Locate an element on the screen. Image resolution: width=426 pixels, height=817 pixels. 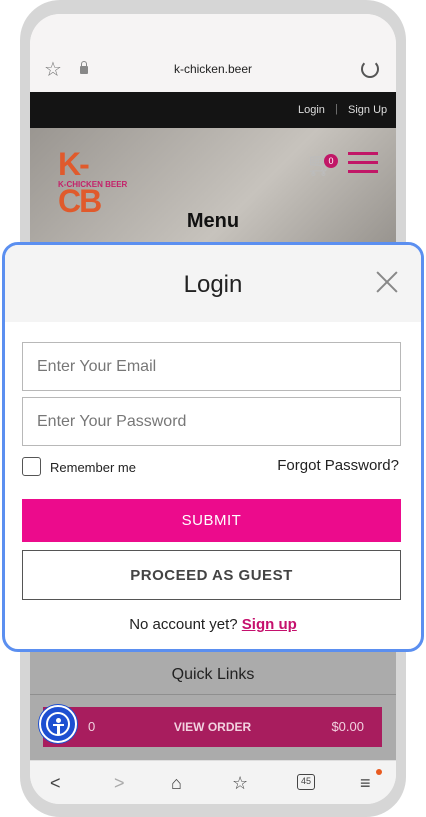
a11y-body is located at coordinates (58, 730).